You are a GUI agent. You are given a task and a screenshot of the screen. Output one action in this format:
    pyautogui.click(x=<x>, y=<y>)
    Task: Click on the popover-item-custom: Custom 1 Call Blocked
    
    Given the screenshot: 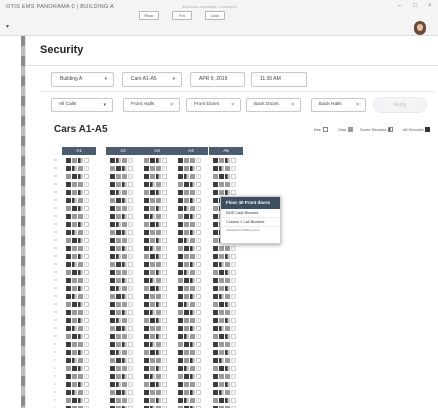 What is the action you would take?
    pyautogui.click(x=250, y=222)
    